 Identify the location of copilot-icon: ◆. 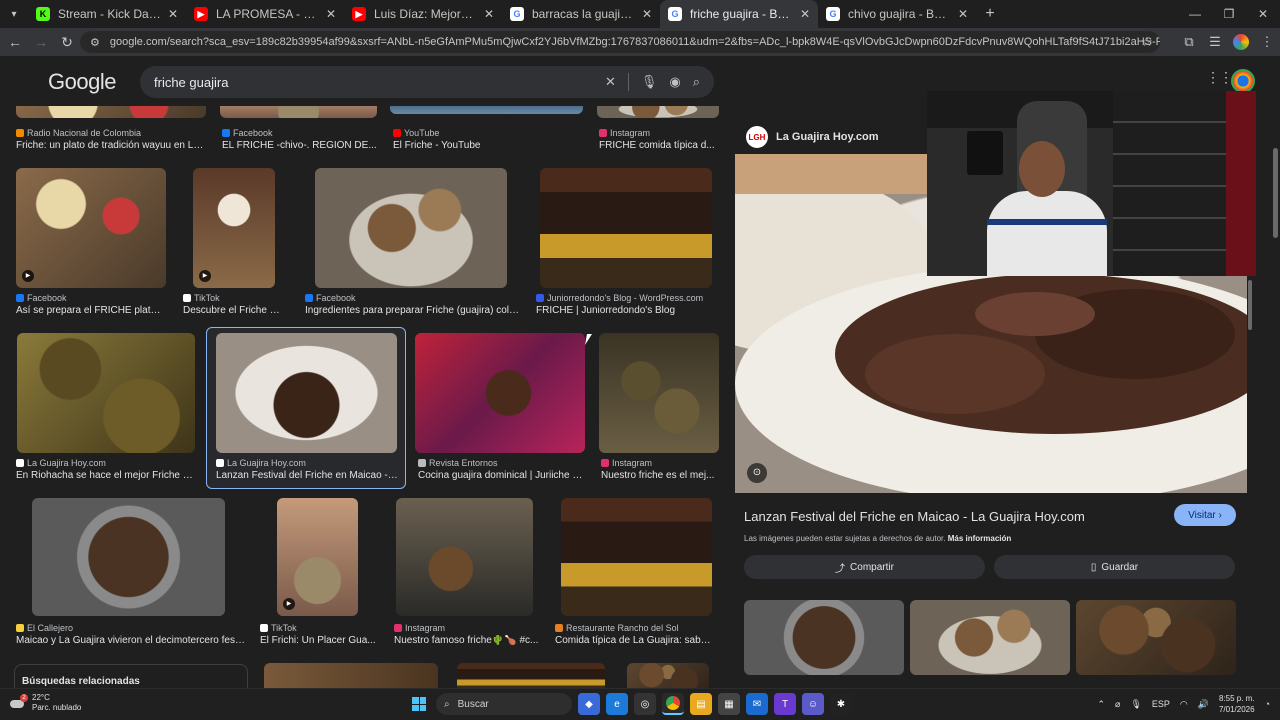
(589, 704).